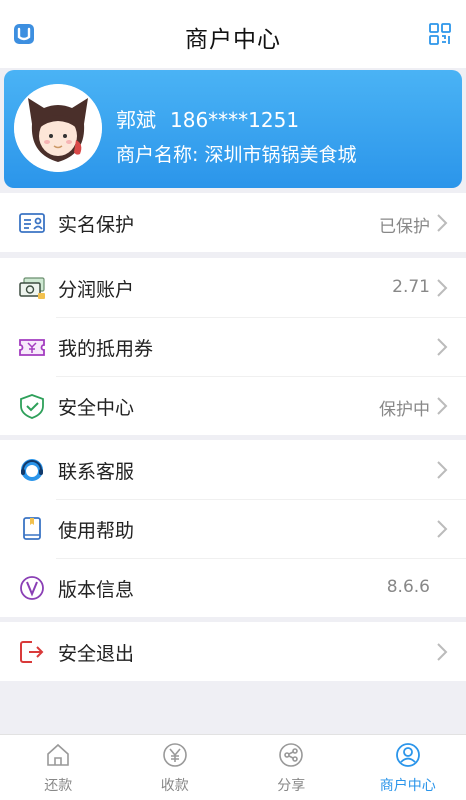 This screenshot has height=800, width=466. What do you see at coordinates (32, 406) in the screenshot?
I see `shield-icon` at bounding box center [32, 406].